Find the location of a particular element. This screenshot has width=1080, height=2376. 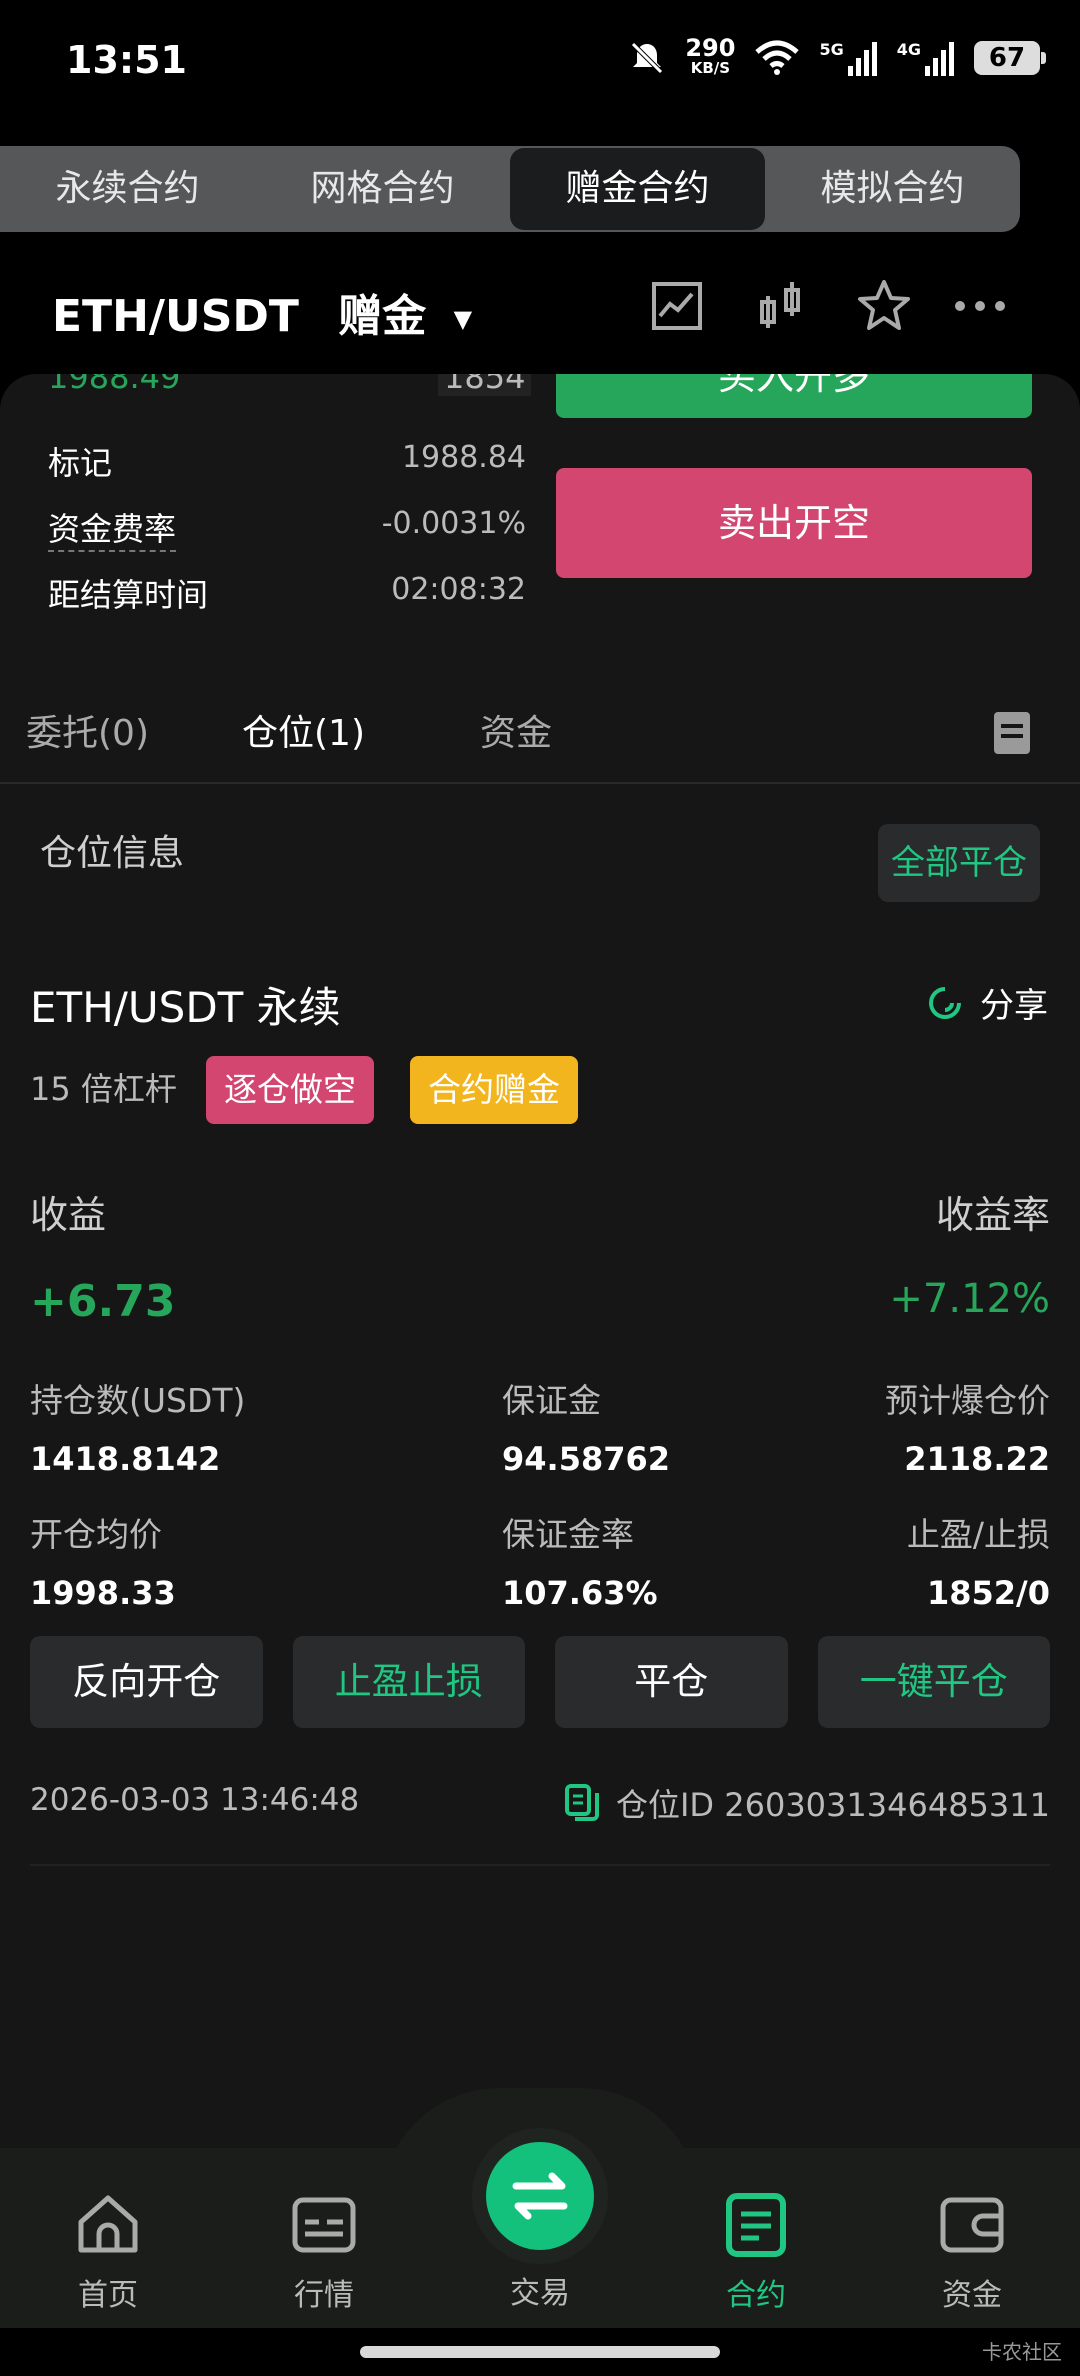

status-bar: 13:51 290 KB/S 5G 4G 67 is located at coordinates (540, 65).